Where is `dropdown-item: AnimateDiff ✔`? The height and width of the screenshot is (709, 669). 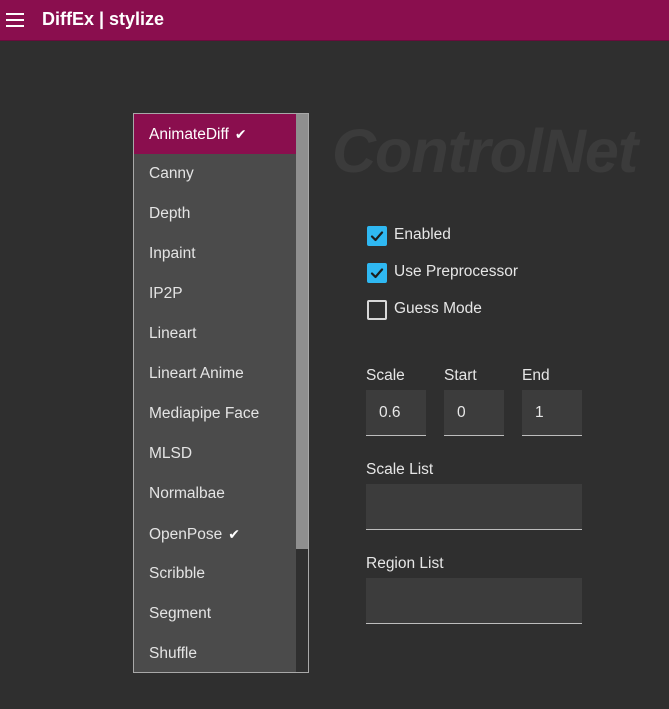 dropdown-item: AnimateDiff ✔ is located at coordinates (215, 134).